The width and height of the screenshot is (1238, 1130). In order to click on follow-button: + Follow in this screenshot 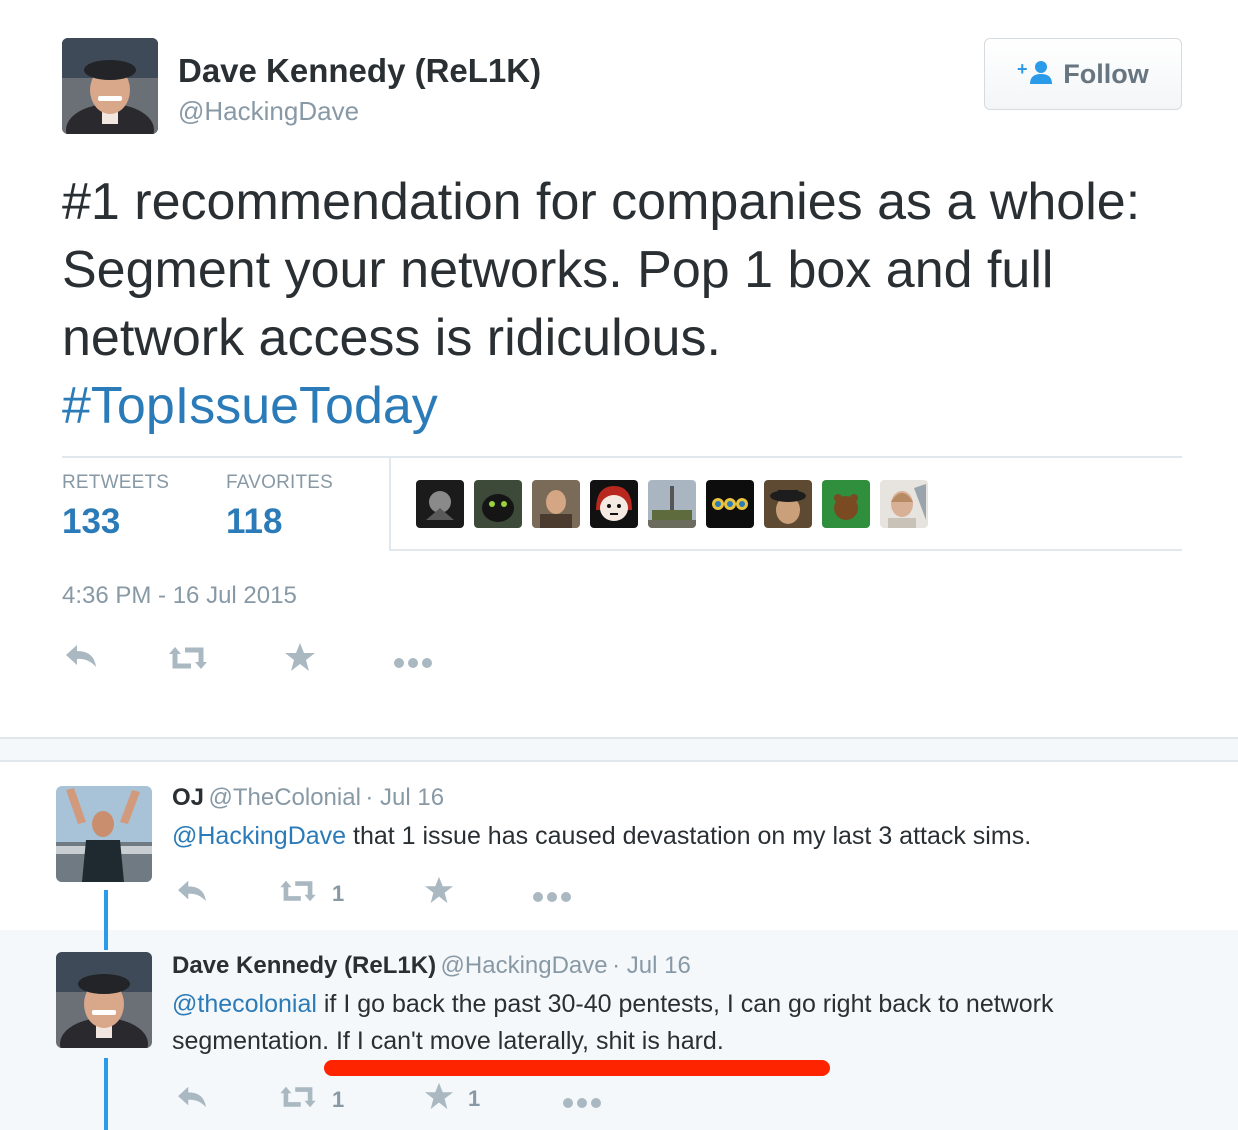, I will do `click(1083, 74)`.